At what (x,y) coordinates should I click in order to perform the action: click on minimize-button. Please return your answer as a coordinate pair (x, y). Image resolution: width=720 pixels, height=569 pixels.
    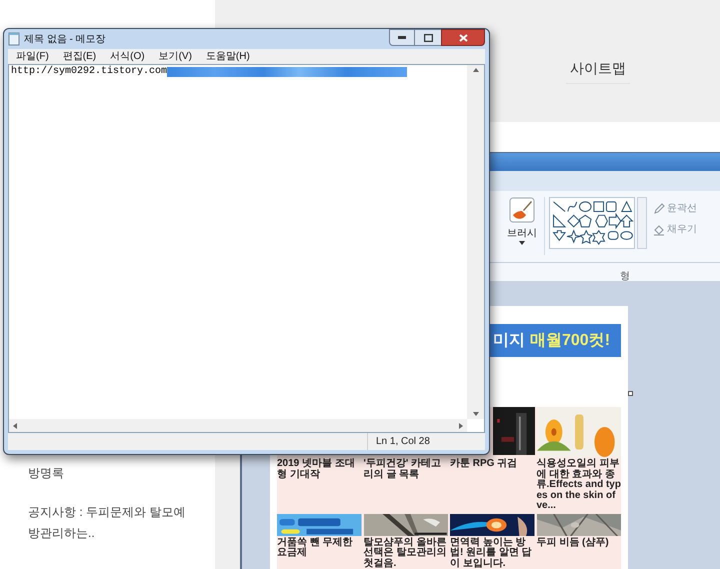
    Looking at the image, I should click on (402, 37).